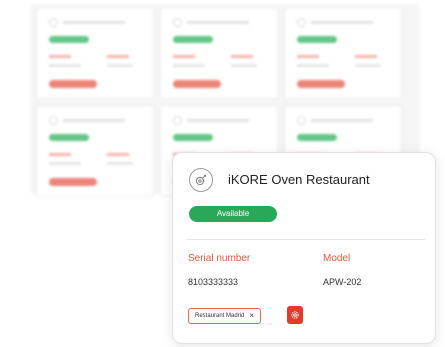 The height and width of the screenshot is (347, 445). I want to click on settings-button, so click(295, 315).